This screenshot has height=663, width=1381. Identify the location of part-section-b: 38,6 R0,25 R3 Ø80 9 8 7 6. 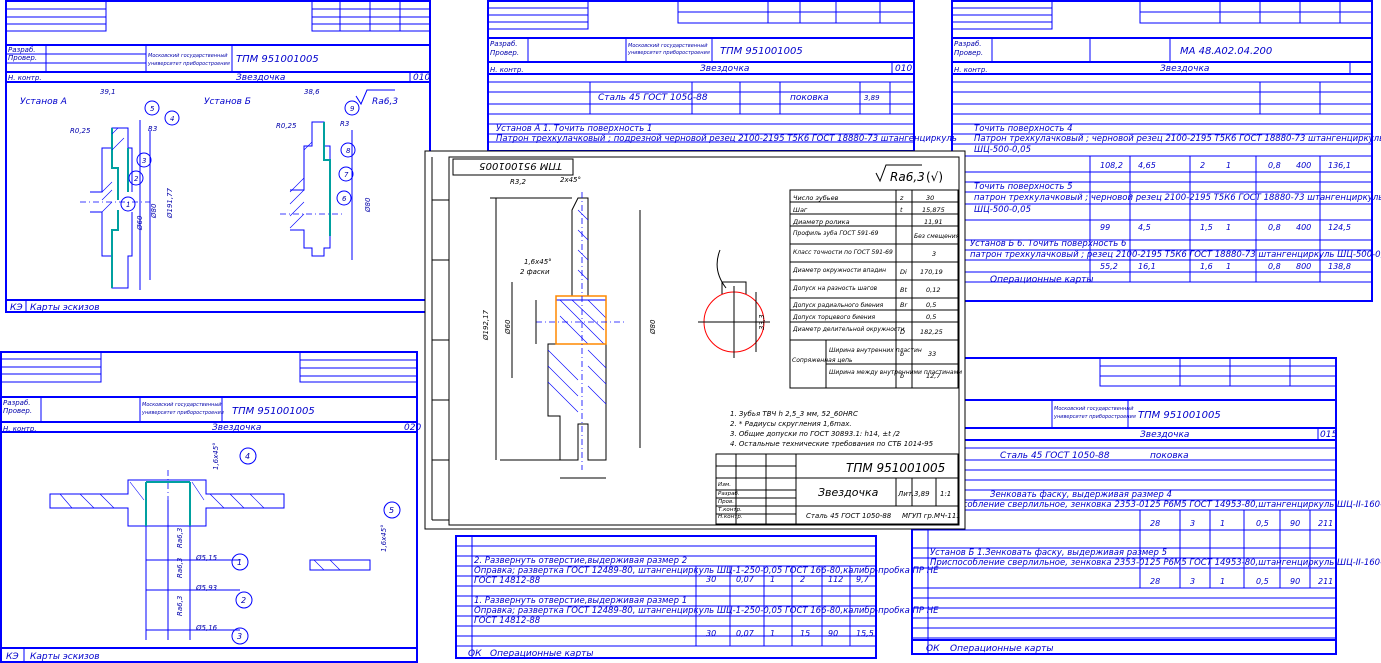
(324, 174).